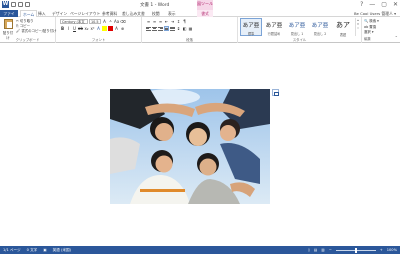 This screenshot has width=400, height=254. I want to click on save-icon, so click(13, 4).